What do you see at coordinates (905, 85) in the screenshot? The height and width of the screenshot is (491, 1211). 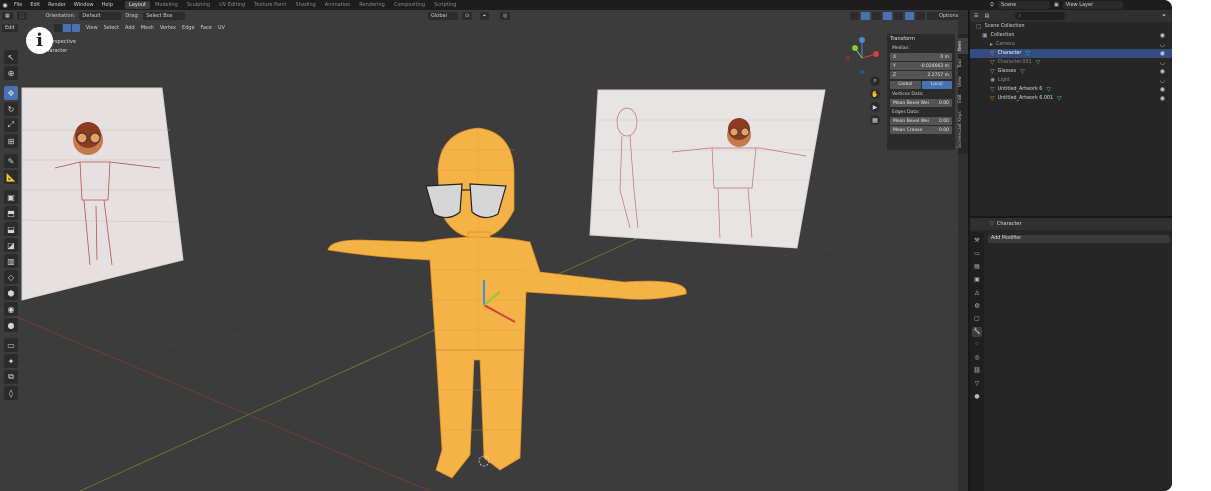 I see `global-button: Global` at bounding box center [905, 85].